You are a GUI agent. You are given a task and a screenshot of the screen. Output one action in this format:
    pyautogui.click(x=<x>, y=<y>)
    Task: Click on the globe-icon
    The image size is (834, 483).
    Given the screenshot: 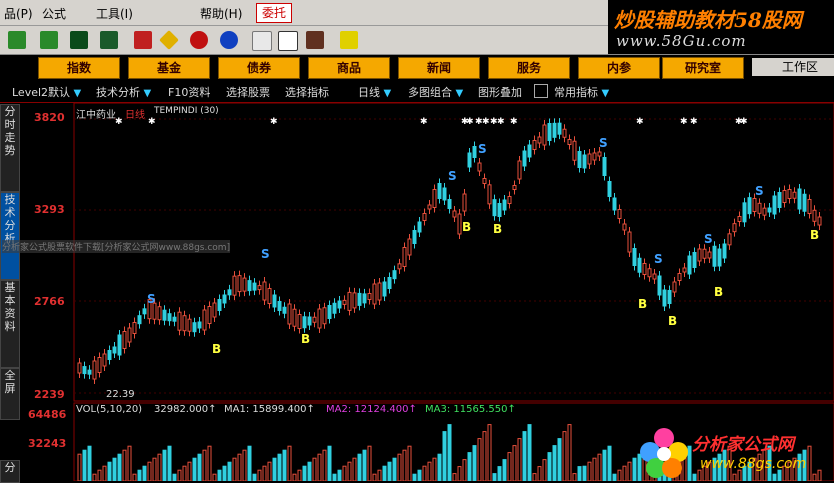 What is the action you would take?
    pyautogui.click(x=229, y=40)
    